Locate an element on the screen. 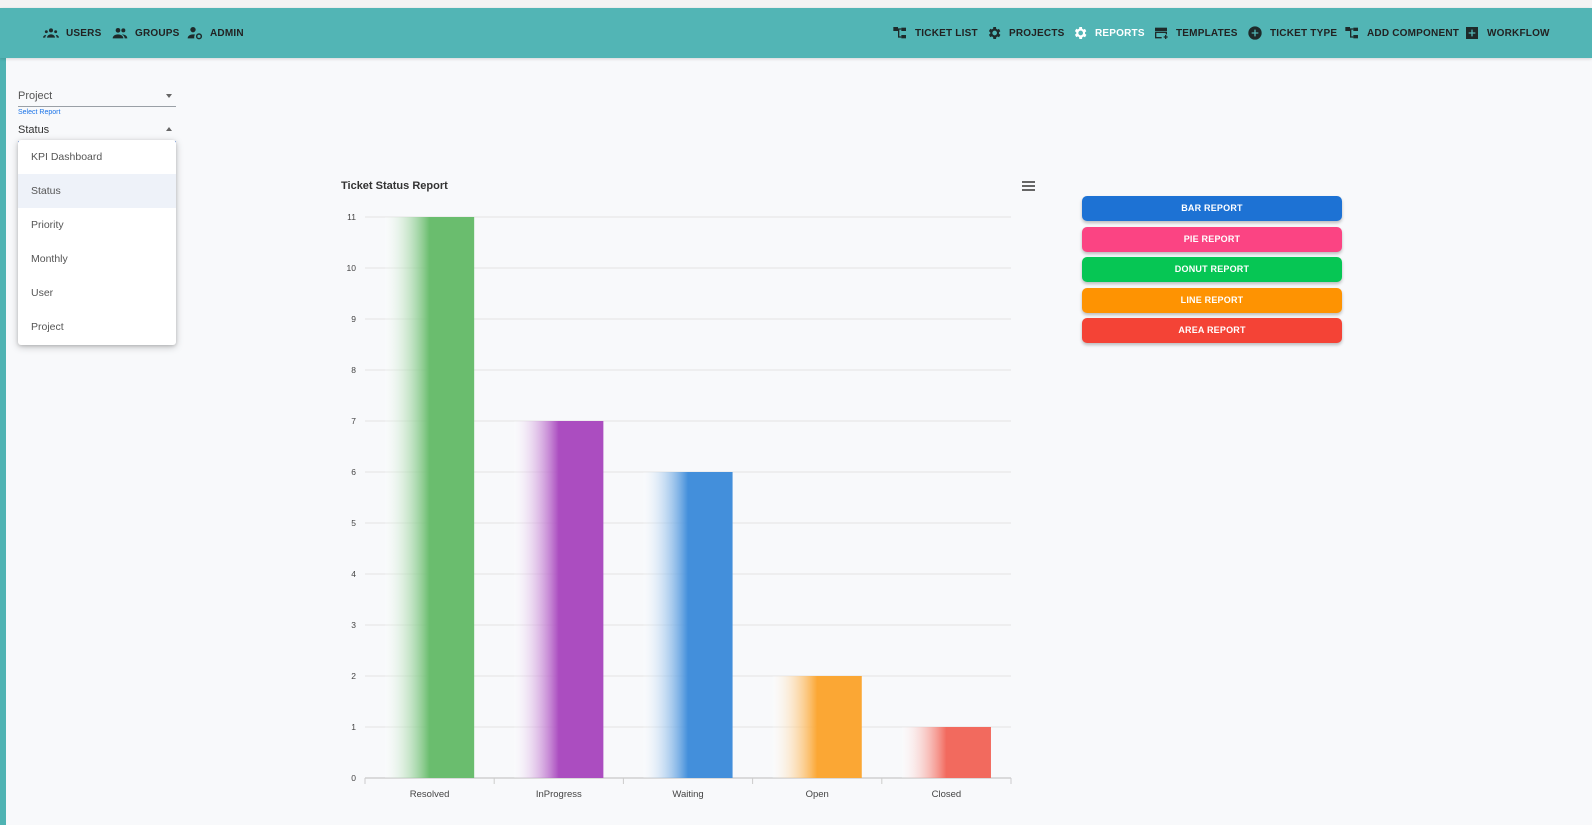 Image resolution: width=1592 pixels, height=825 pixels. dropdown-option: Monthly is located at coordinates (97, 259).